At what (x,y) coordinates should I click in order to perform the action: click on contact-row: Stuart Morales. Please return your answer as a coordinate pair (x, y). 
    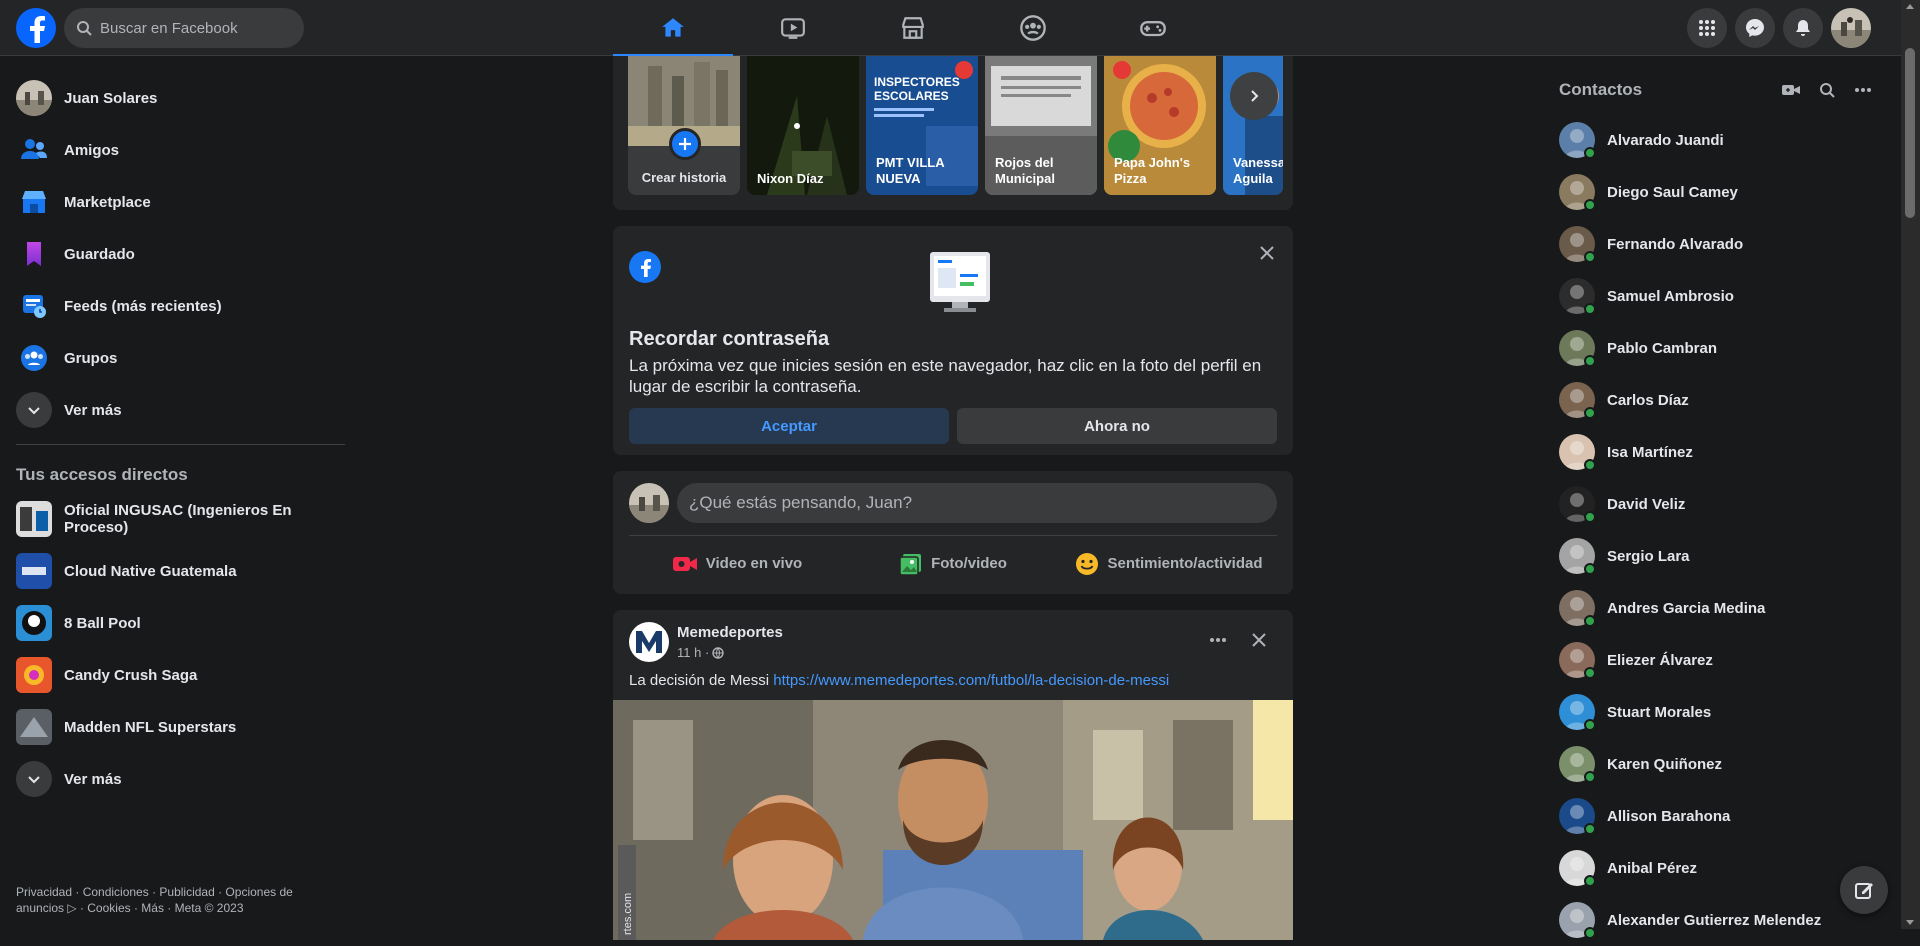
    Looking at the image, I should click on (1716, 712).